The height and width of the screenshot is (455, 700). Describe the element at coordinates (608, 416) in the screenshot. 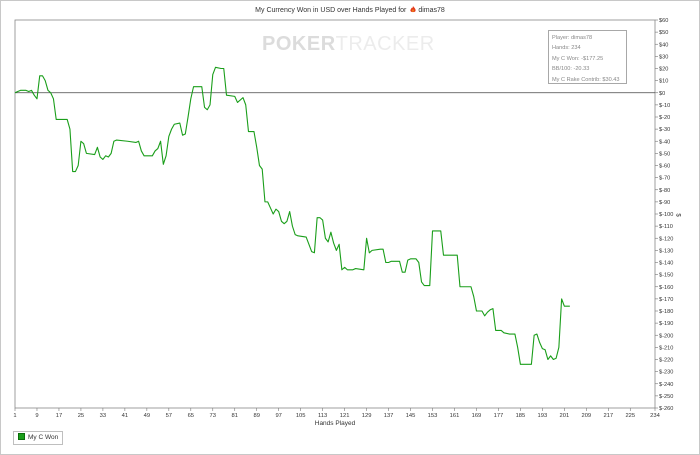

I see `x-tick-label: 217` at that location.